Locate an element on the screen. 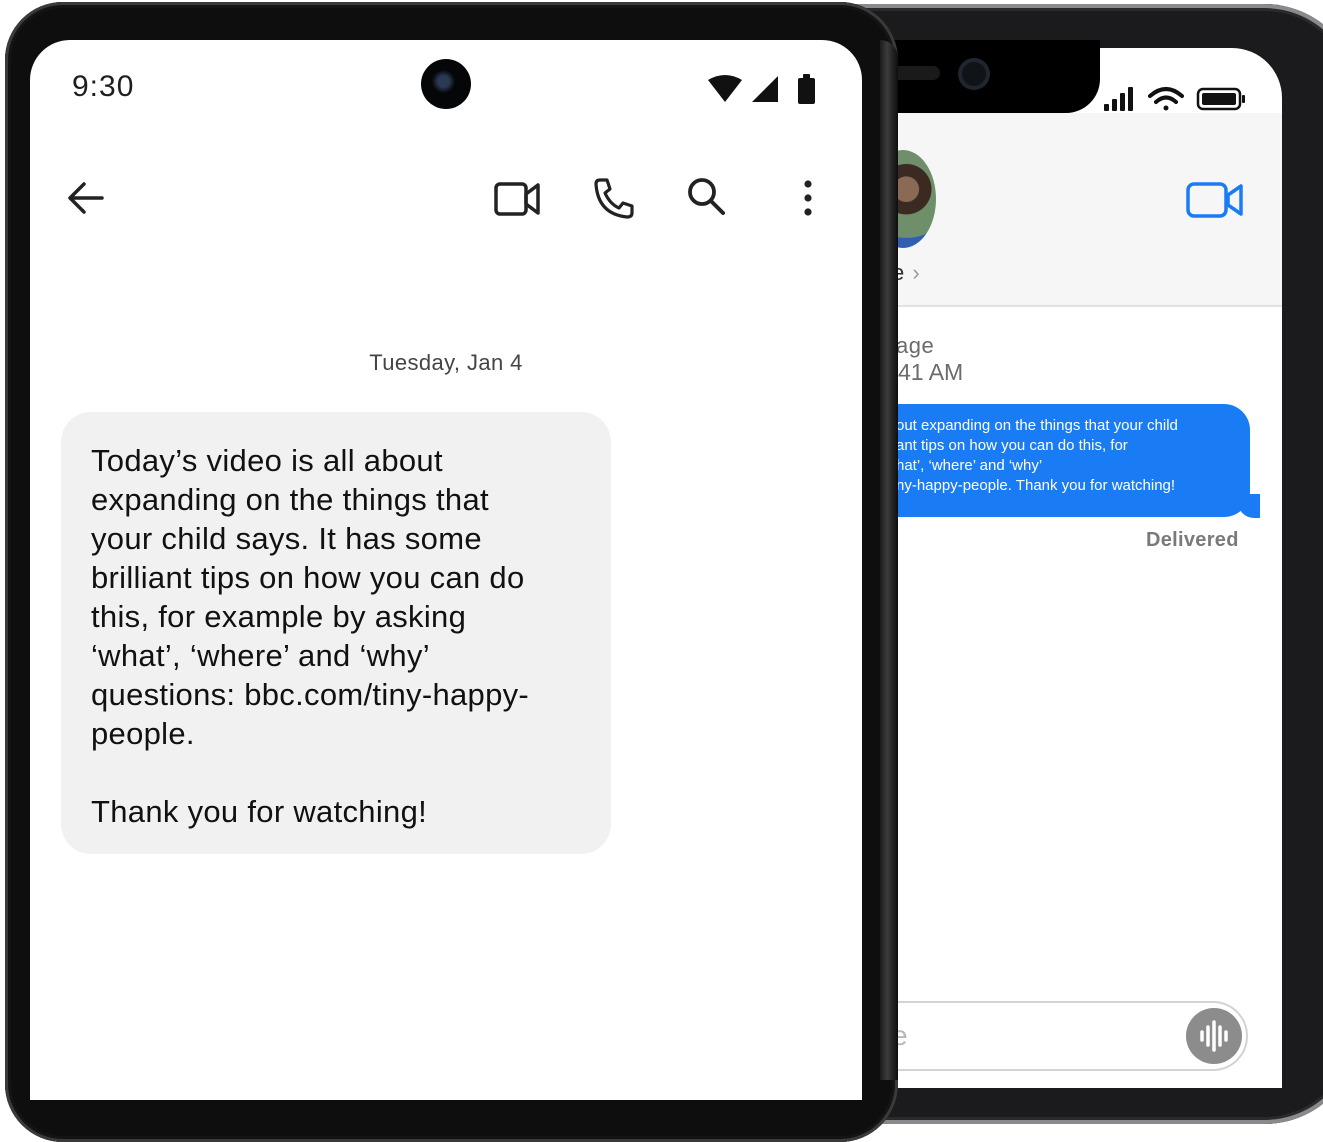 The height and width of the screenshot is (1142, 1323). phone-icon is located at coordinates (613, 198).